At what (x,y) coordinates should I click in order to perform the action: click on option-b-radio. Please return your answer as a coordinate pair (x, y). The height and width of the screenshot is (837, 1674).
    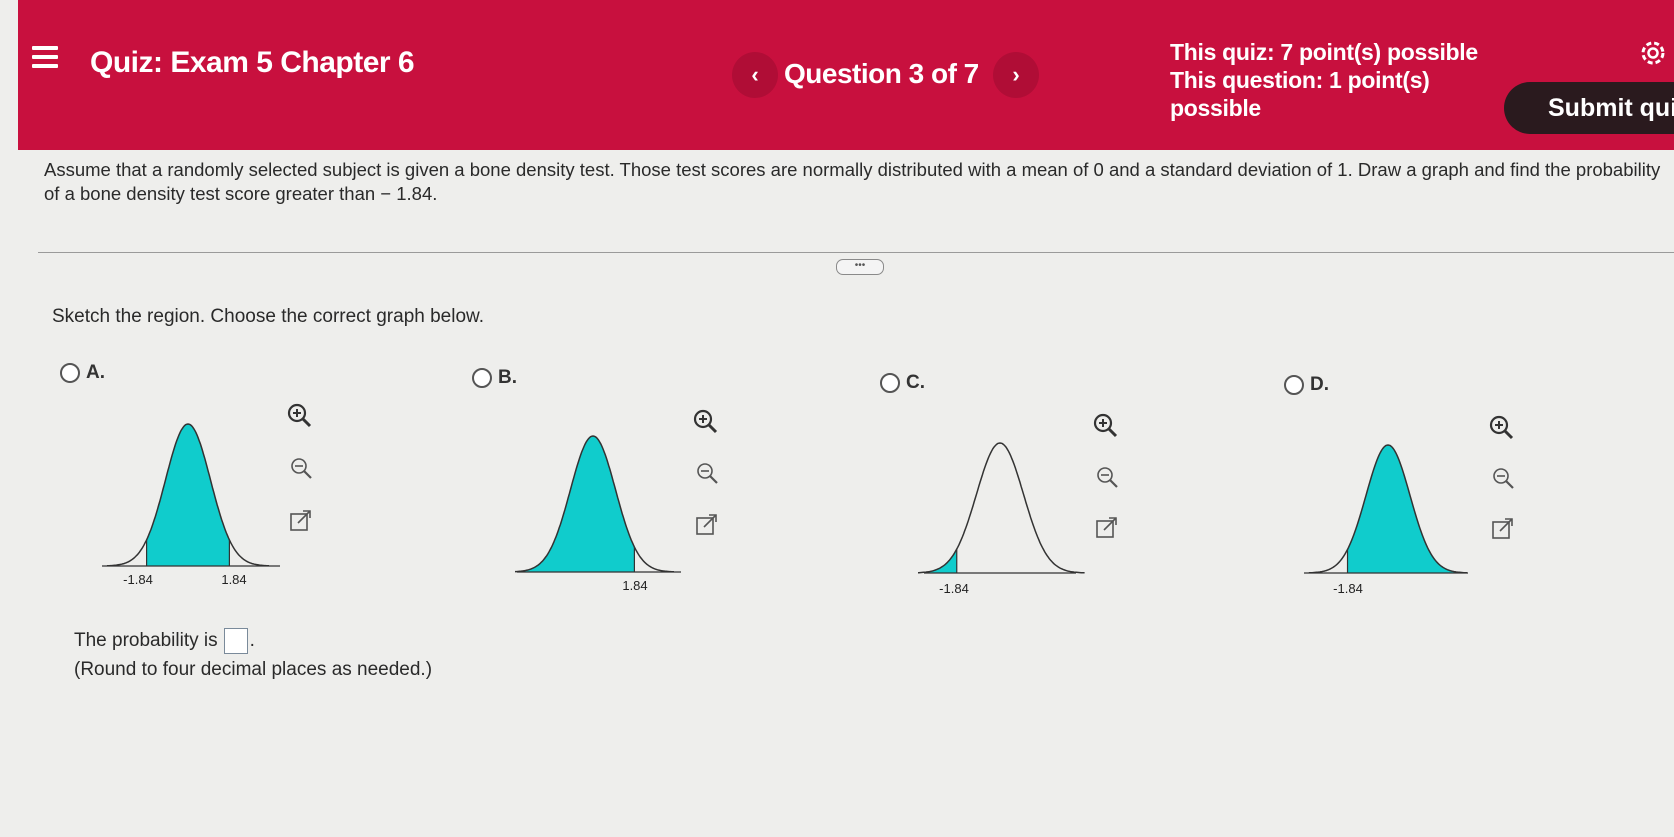
    Looking at the image, I should click on (482, 378).